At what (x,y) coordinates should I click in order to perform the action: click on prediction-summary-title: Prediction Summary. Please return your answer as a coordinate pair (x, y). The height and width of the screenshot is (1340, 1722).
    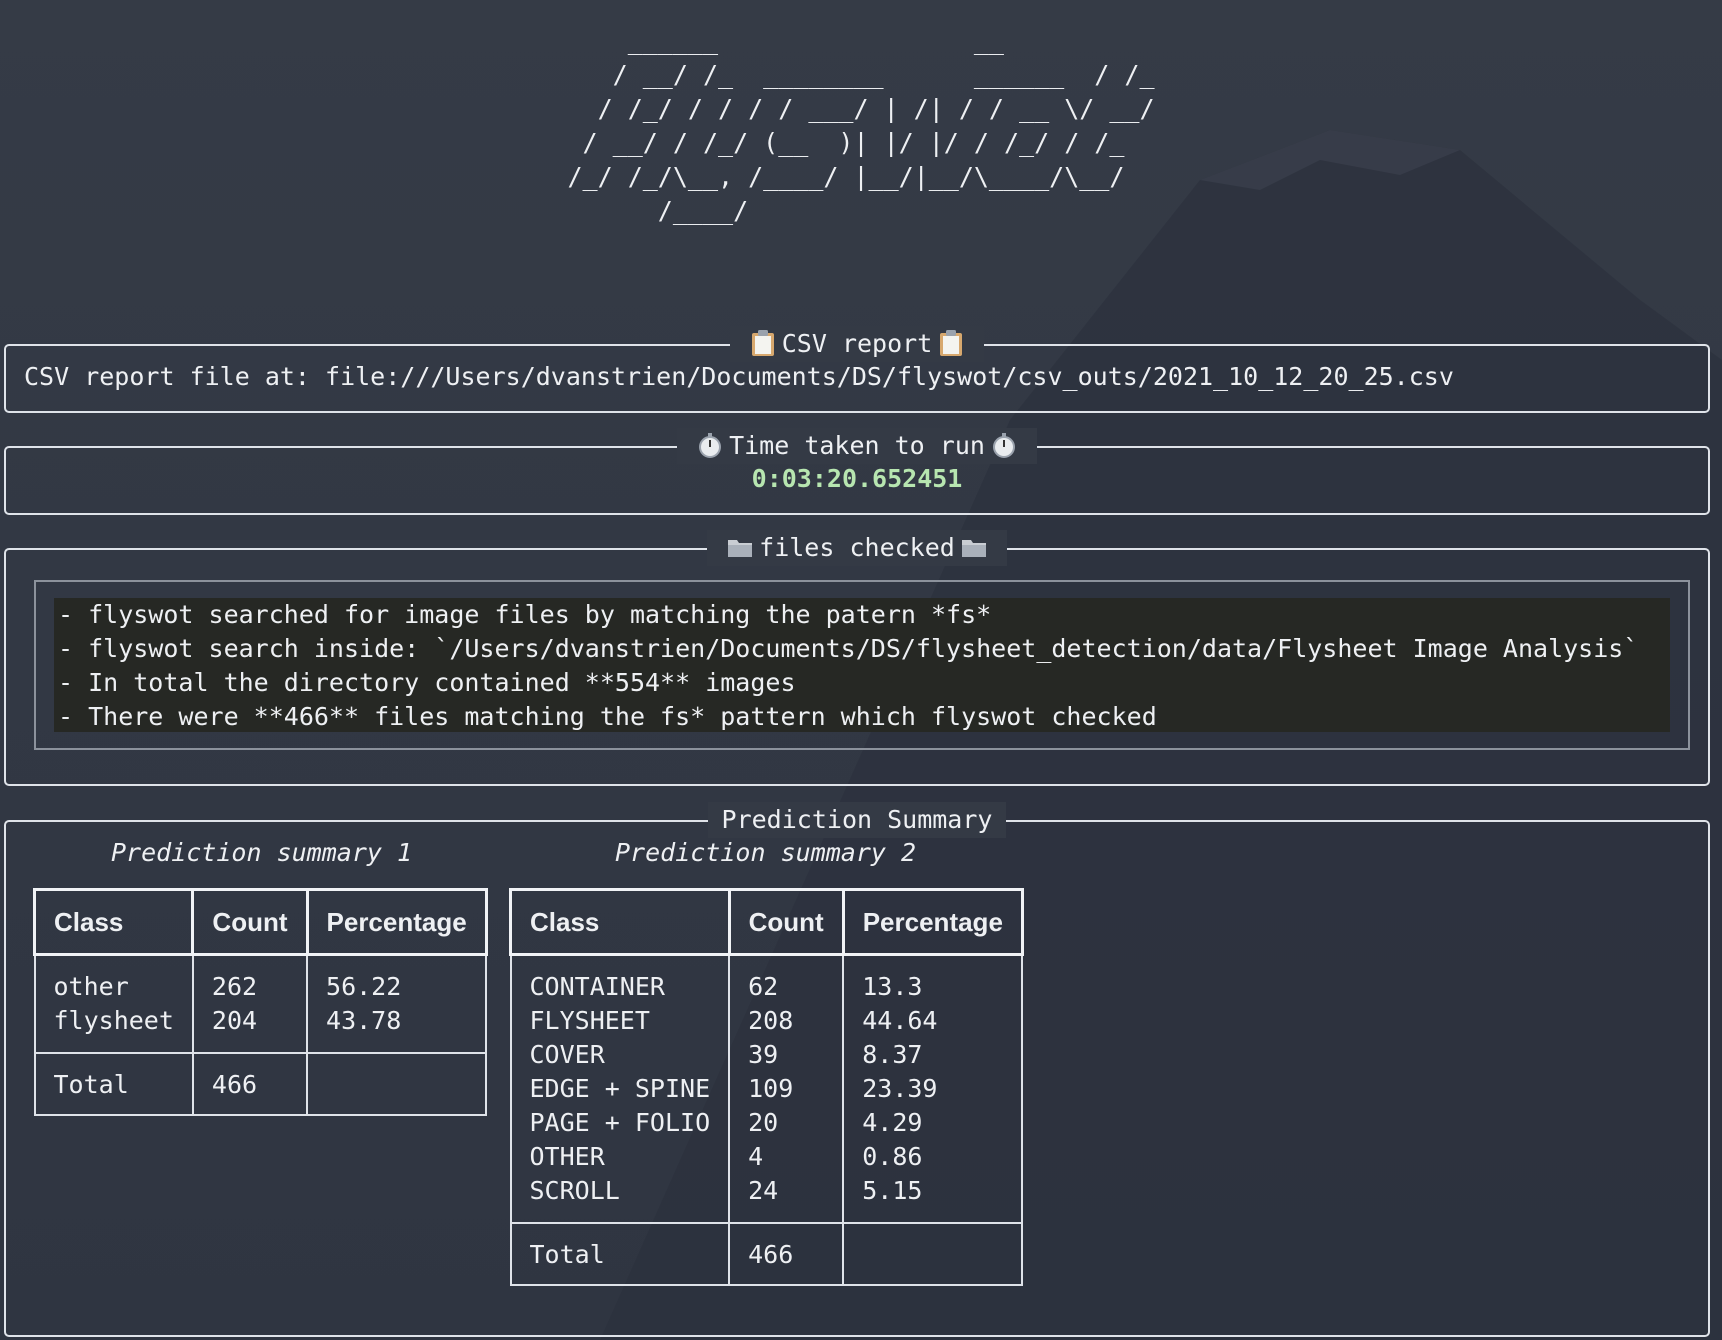
    Looking at the image, I should click on (857, 820).